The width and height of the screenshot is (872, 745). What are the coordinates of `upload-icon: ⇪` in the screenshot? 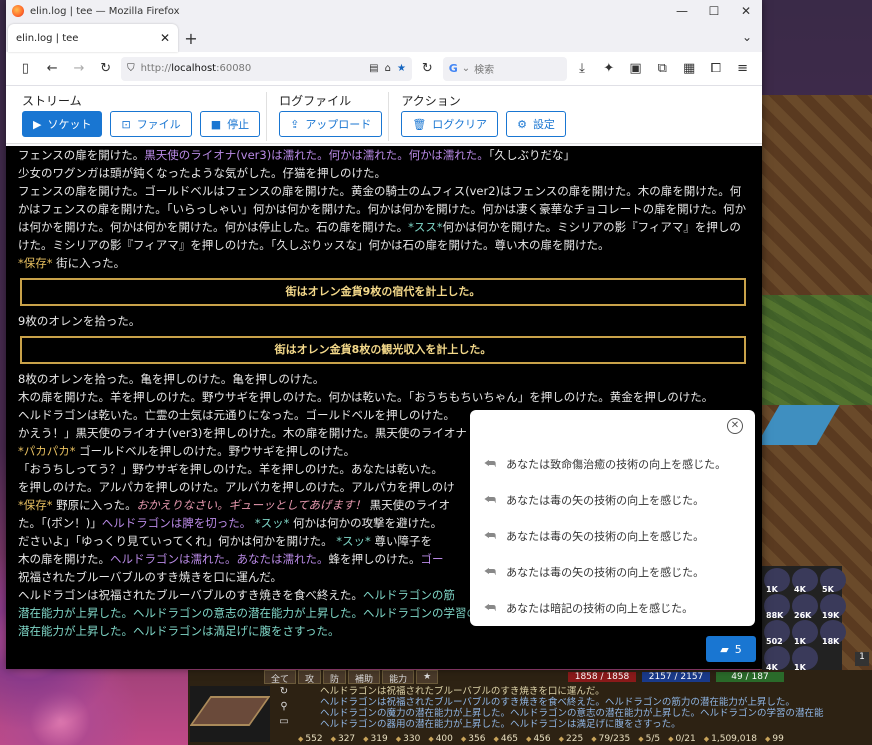 It's located at (295, 124).